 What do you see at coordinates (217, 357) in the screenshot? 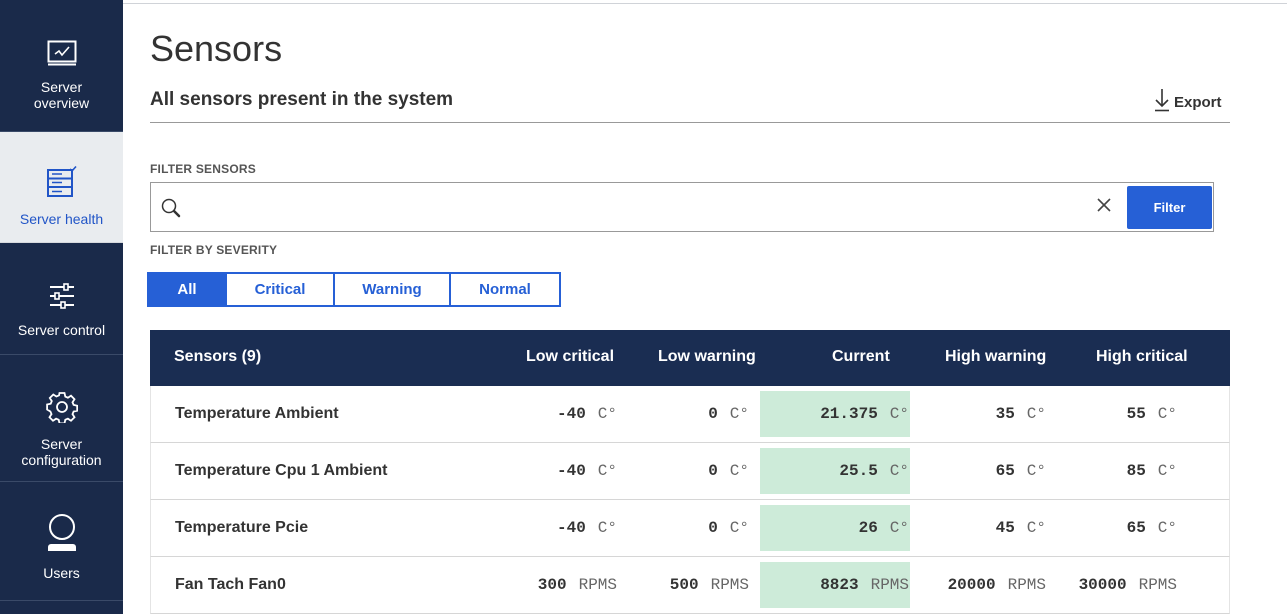
I see `column-header-sensors: Sensors (9)` at bounding box center [217, 357].